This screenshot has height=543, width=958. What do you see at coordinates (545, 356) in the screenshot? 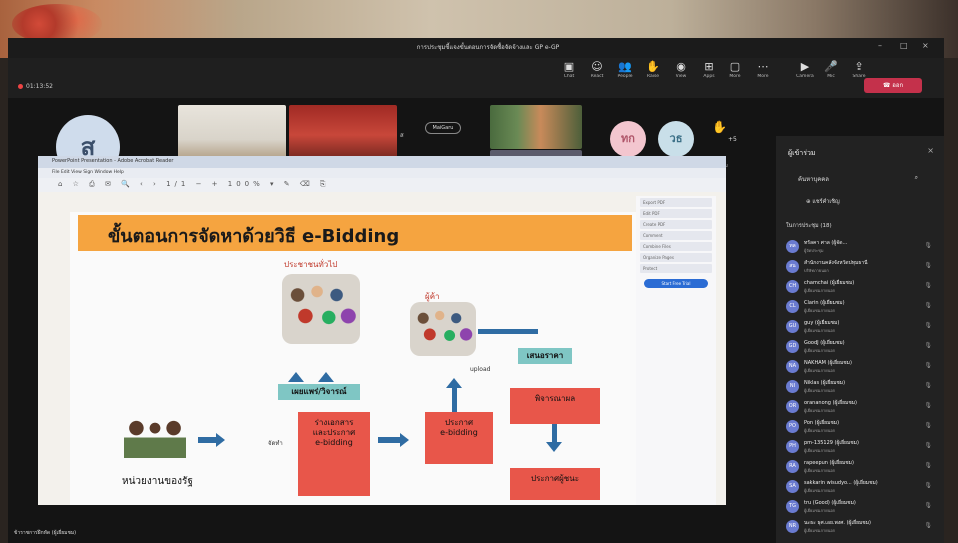
I see `bid-box: เสนอราคา` at bounding box center [545, 356].